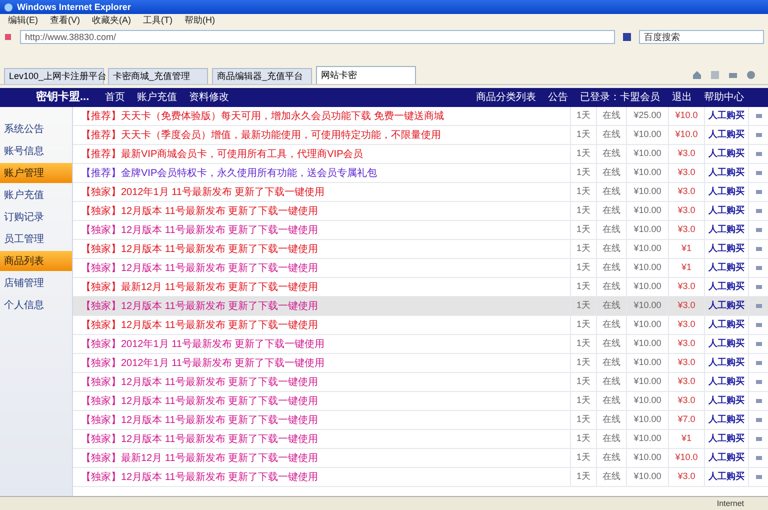 The image size is (768, 510). I want to click on header-link: 公告, so click(558, 97).